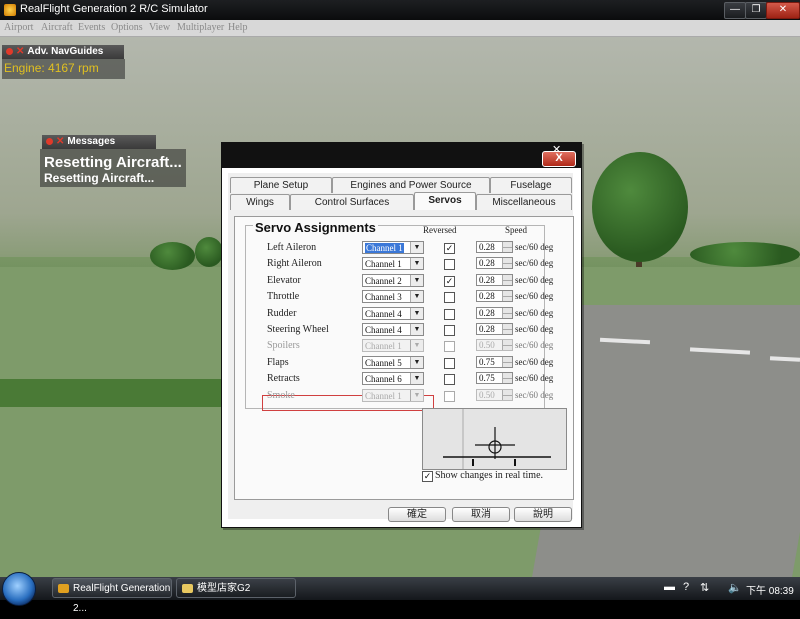  Describe the element at coordinates (383, 330) in the screenshot. I see `channel-value: Channel 4` at that location.